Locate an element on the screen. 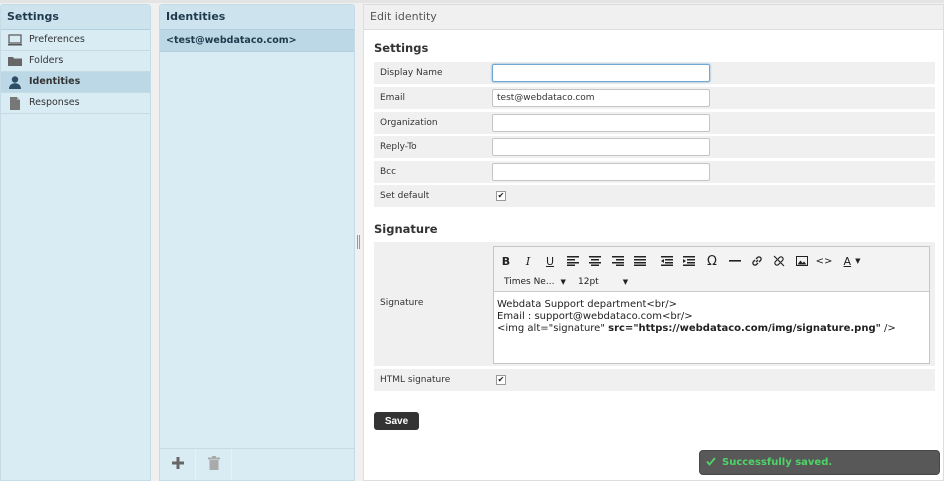  align-center-button is located at coordinates (595, 261).